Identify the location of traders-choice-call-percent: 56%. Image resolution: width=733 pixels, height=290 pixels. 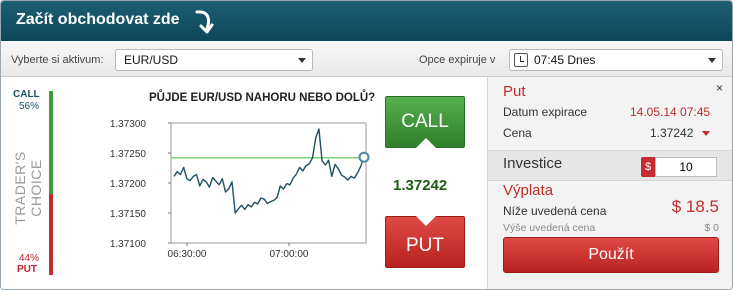
(29, 106).